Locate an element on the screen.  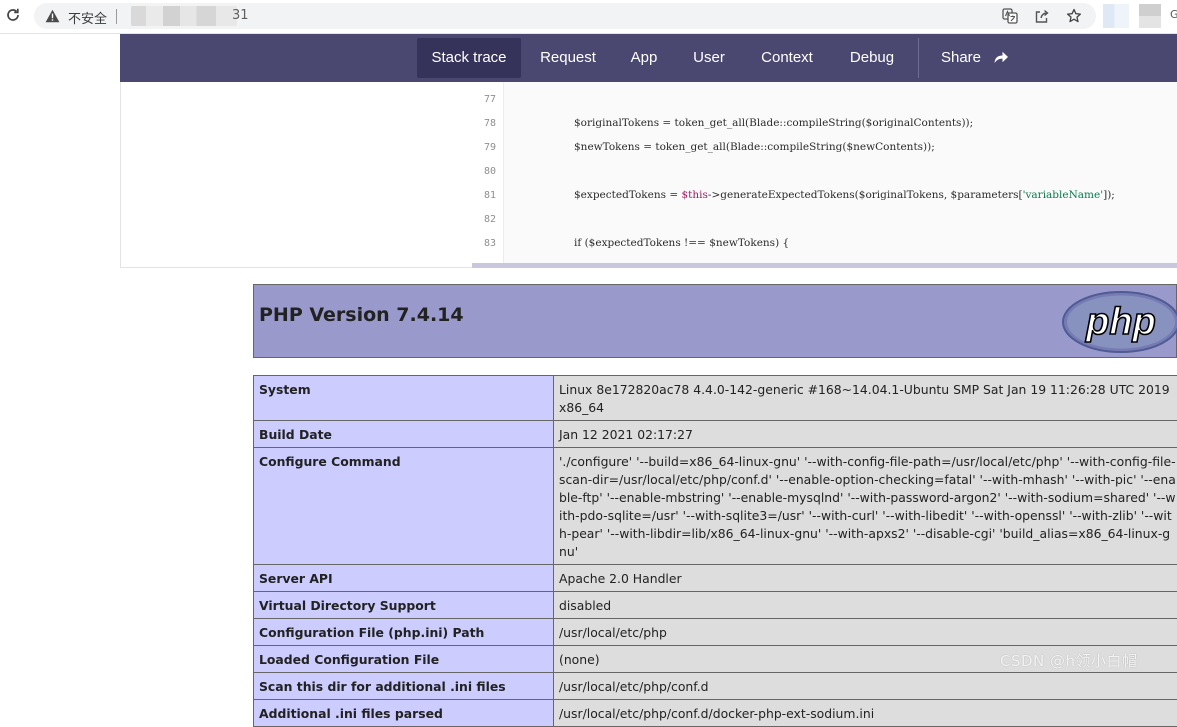
info-value: /usr/local/etc/php/conf.d is located at coordinates (865, 686).